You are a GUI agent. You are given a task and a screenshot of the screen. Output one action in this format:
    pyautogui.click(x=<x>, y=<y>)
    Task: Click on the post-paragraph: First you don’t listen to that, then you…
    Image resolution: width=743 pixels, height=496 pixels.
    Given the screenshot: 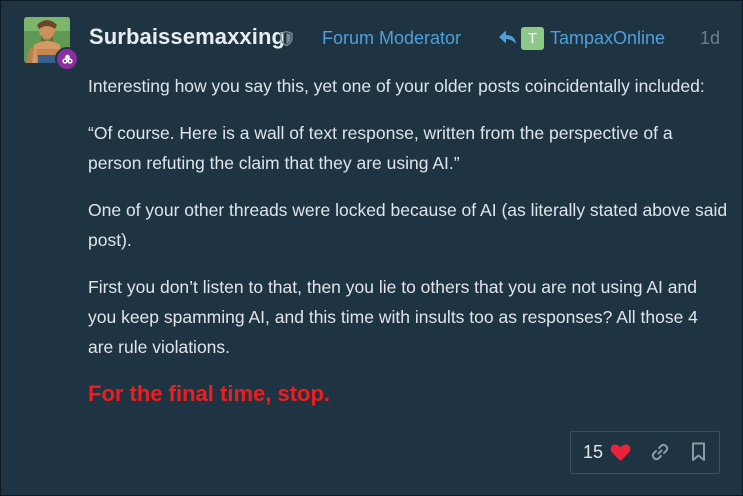 What is the action you would take?
    pyautogui.click(x=393, y=317)
    